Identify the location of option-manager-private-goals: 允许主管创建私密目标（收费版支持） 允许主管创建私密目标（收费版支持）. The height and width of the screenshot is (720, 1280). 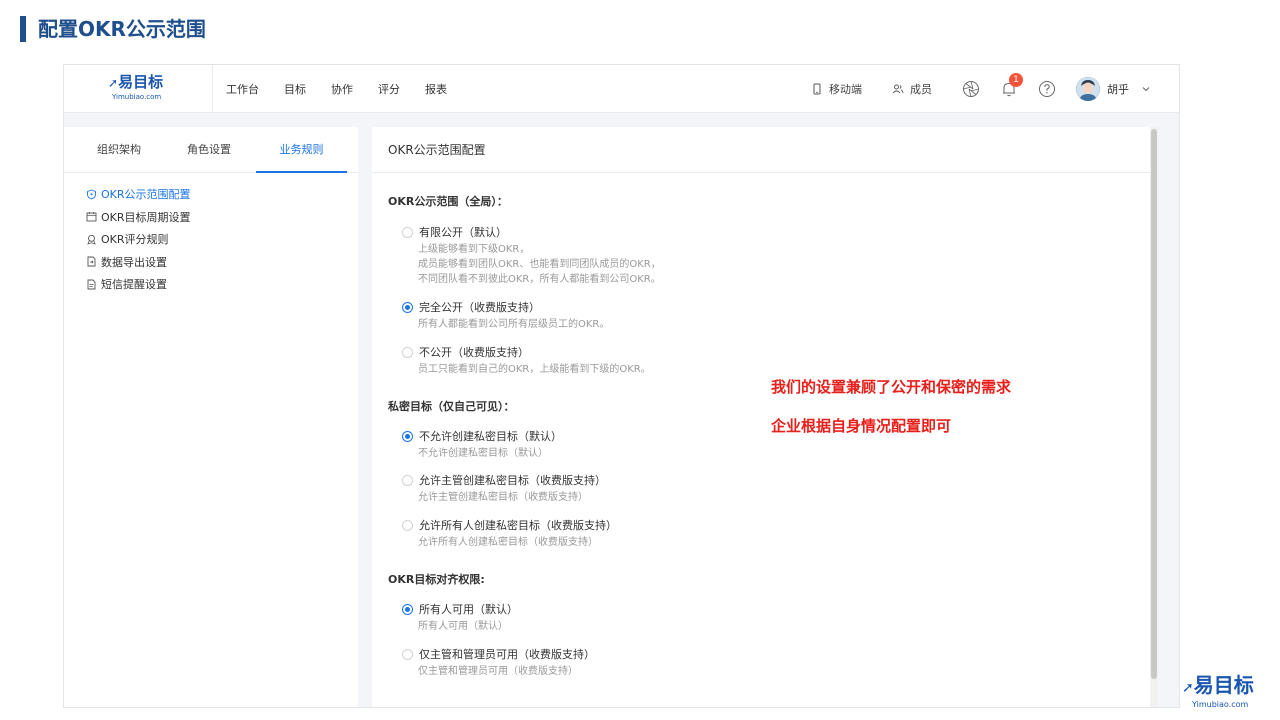
(504, 488).